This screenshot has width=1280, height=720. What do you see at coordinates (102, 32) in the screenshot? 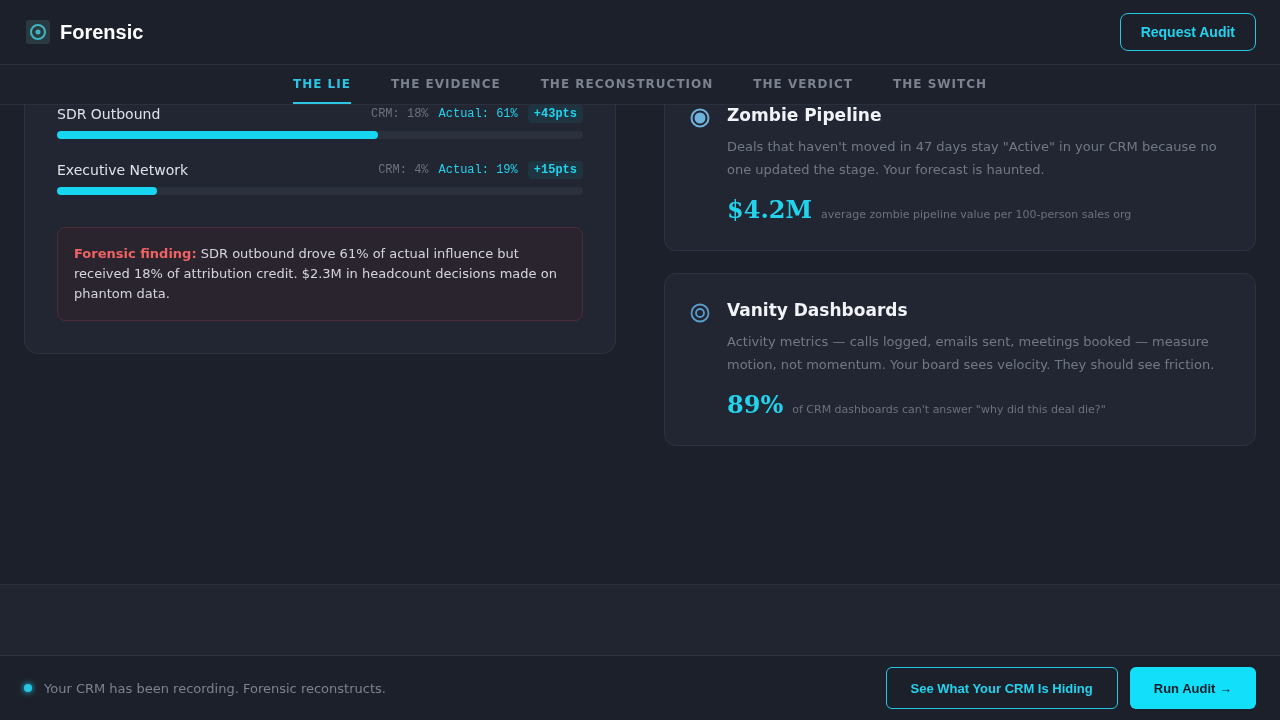
I see `brand-name: Forensic` at bounding box center [102, 32].